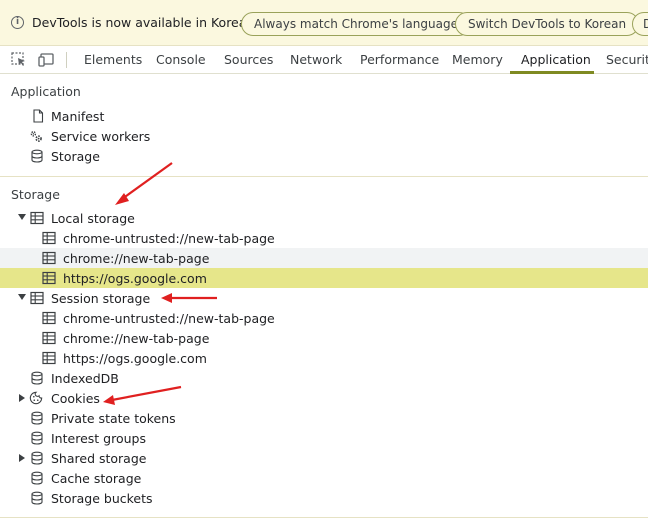 The width and height of the screenshot is (648, 525). I want to click on info-icon: i, so click(17, 22).